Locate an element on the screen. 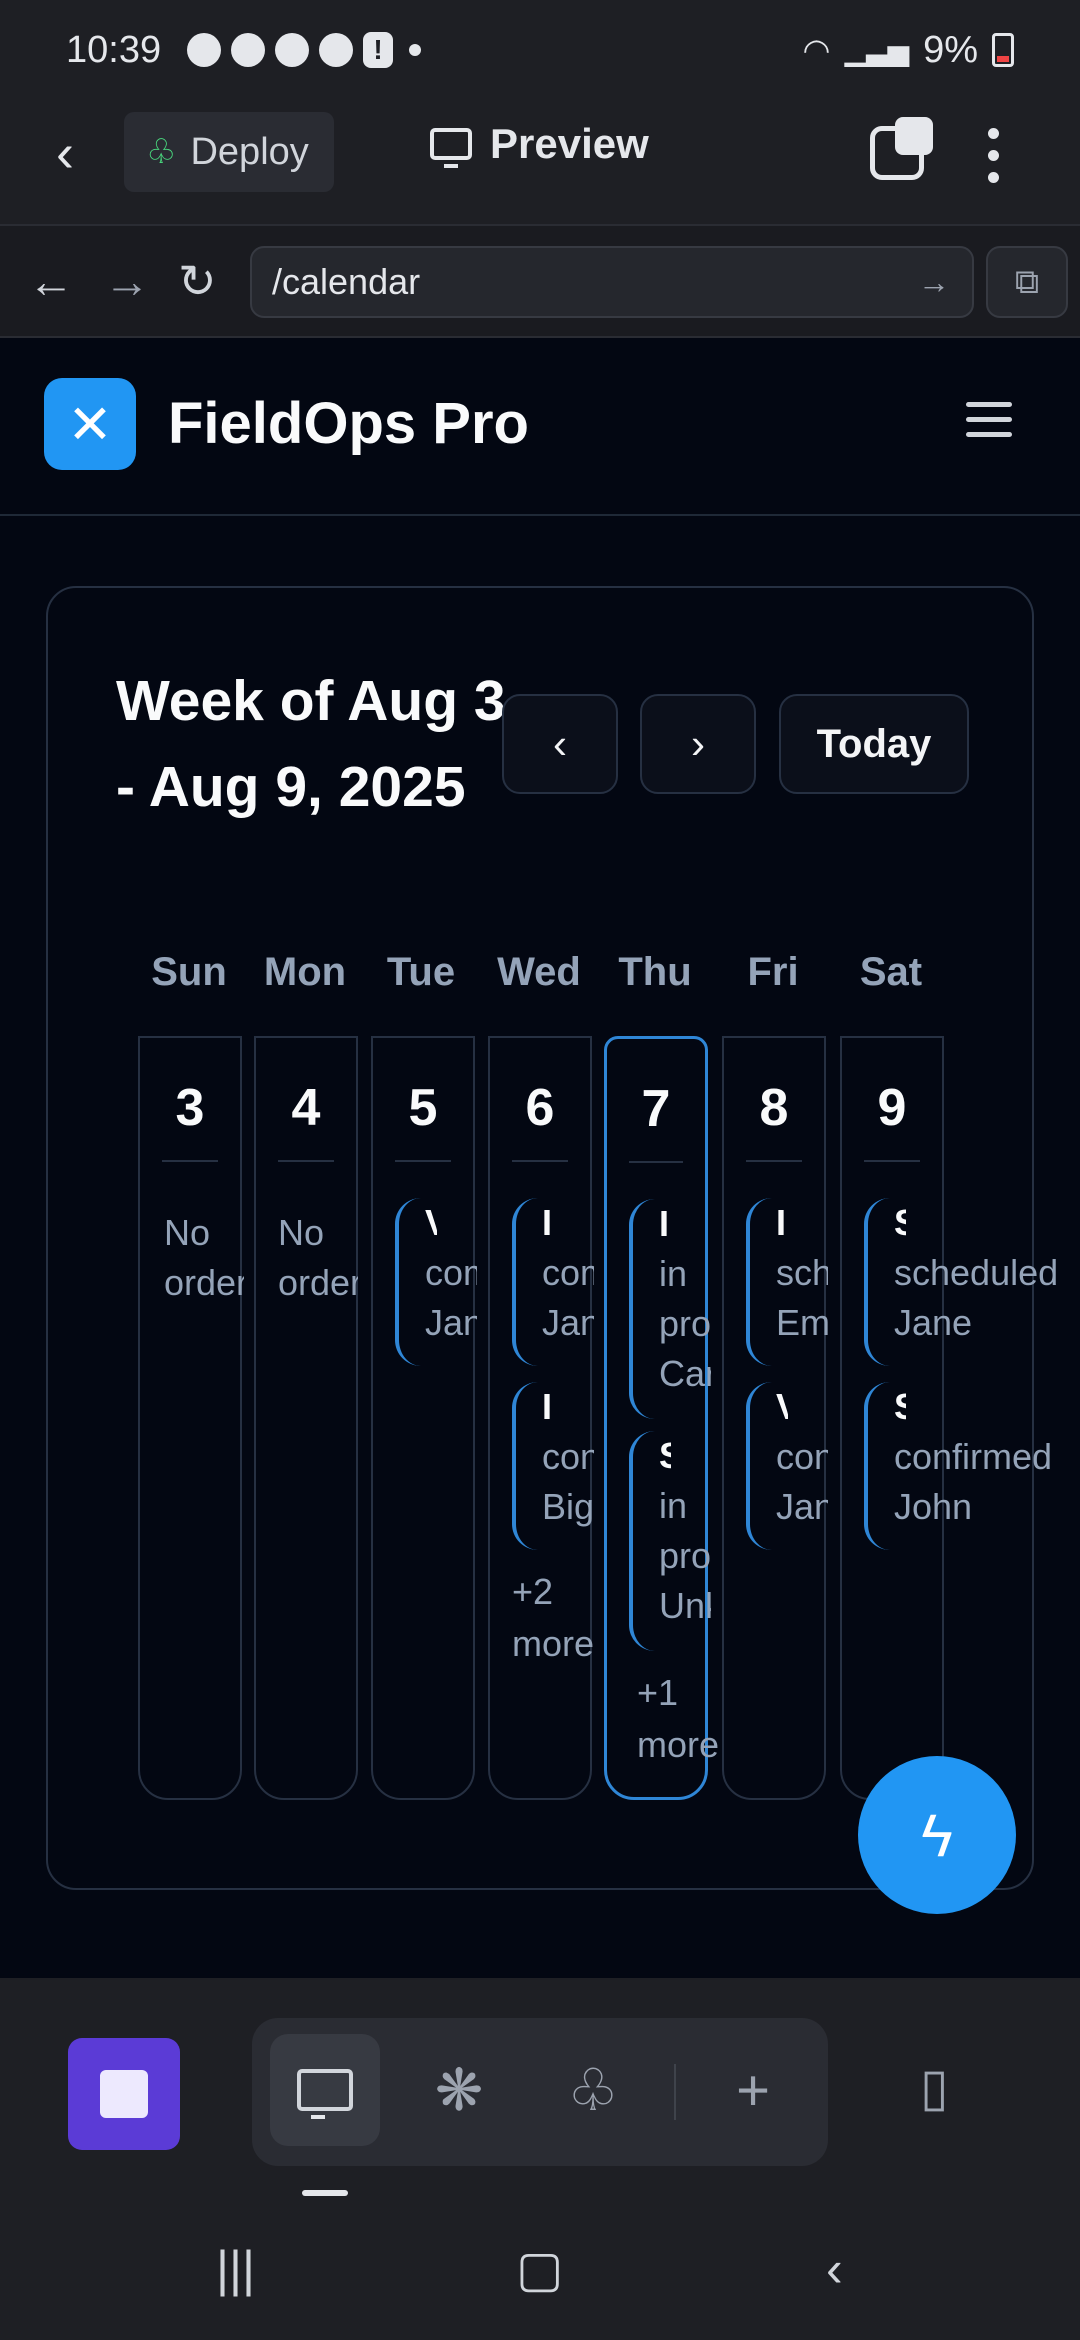 This screenshot has width=1080, height=2340. desktop-preview-tool is located at coordinates (325, 2090).